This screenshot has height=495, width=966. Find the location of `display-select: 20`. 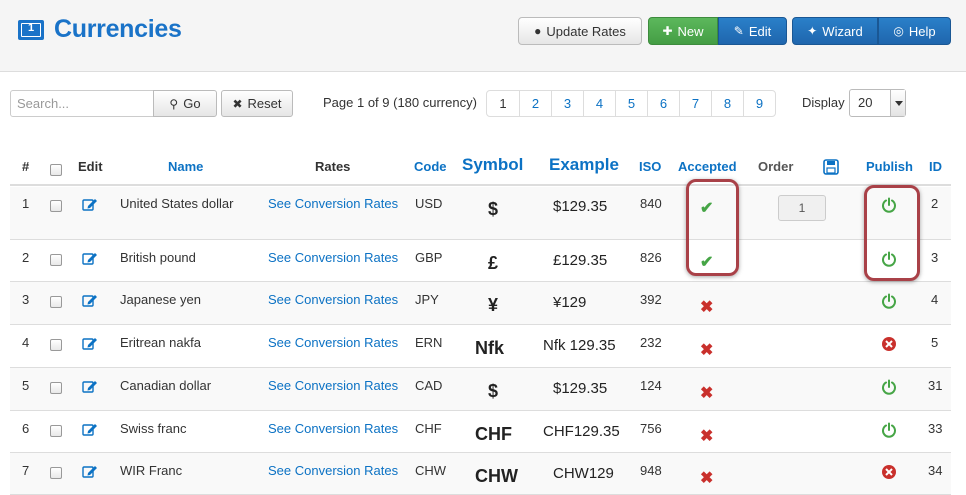

display-select: 20 is located at coordinates (877, 103).